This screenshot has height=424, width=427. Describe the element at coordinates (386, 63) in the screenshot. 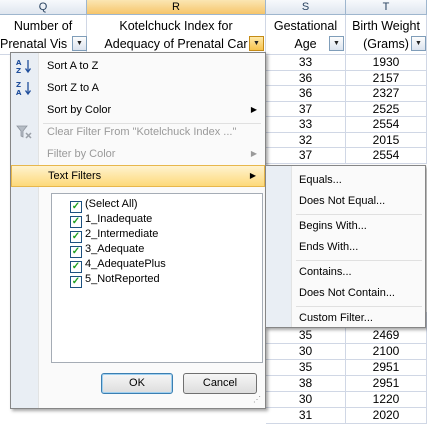

I see `cell-birth-weight: 1930` at that location.